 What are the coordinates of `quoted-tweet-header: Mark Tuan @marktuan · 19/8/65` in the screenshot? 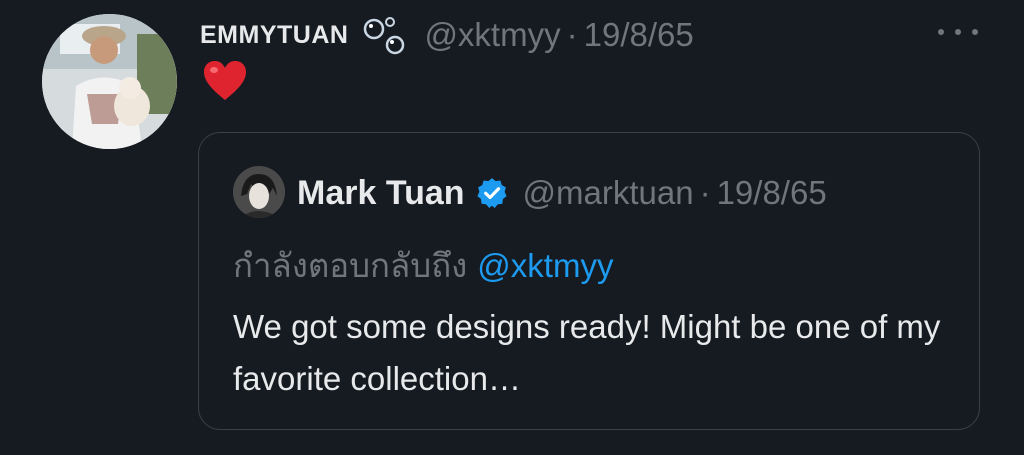 It's located at (562, 193).